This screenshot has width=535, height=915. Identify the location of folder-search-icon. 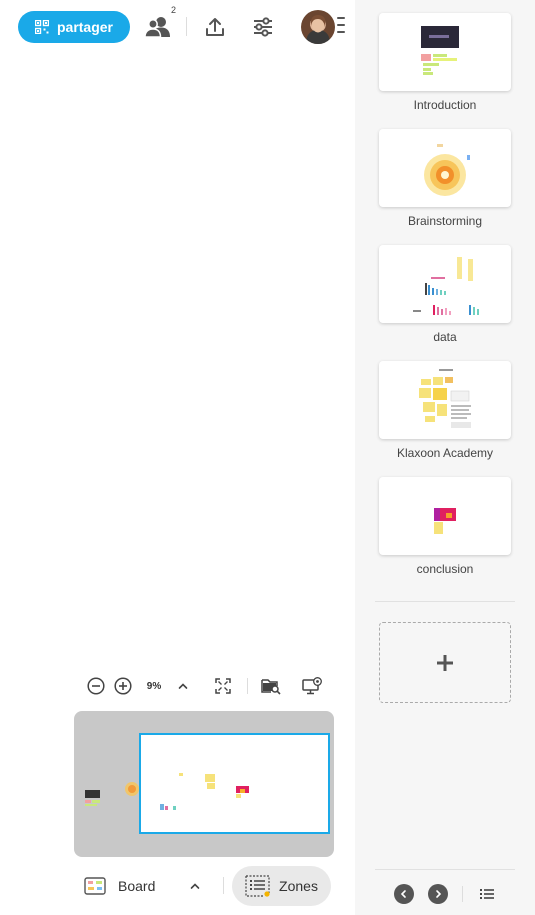
(271, 687).